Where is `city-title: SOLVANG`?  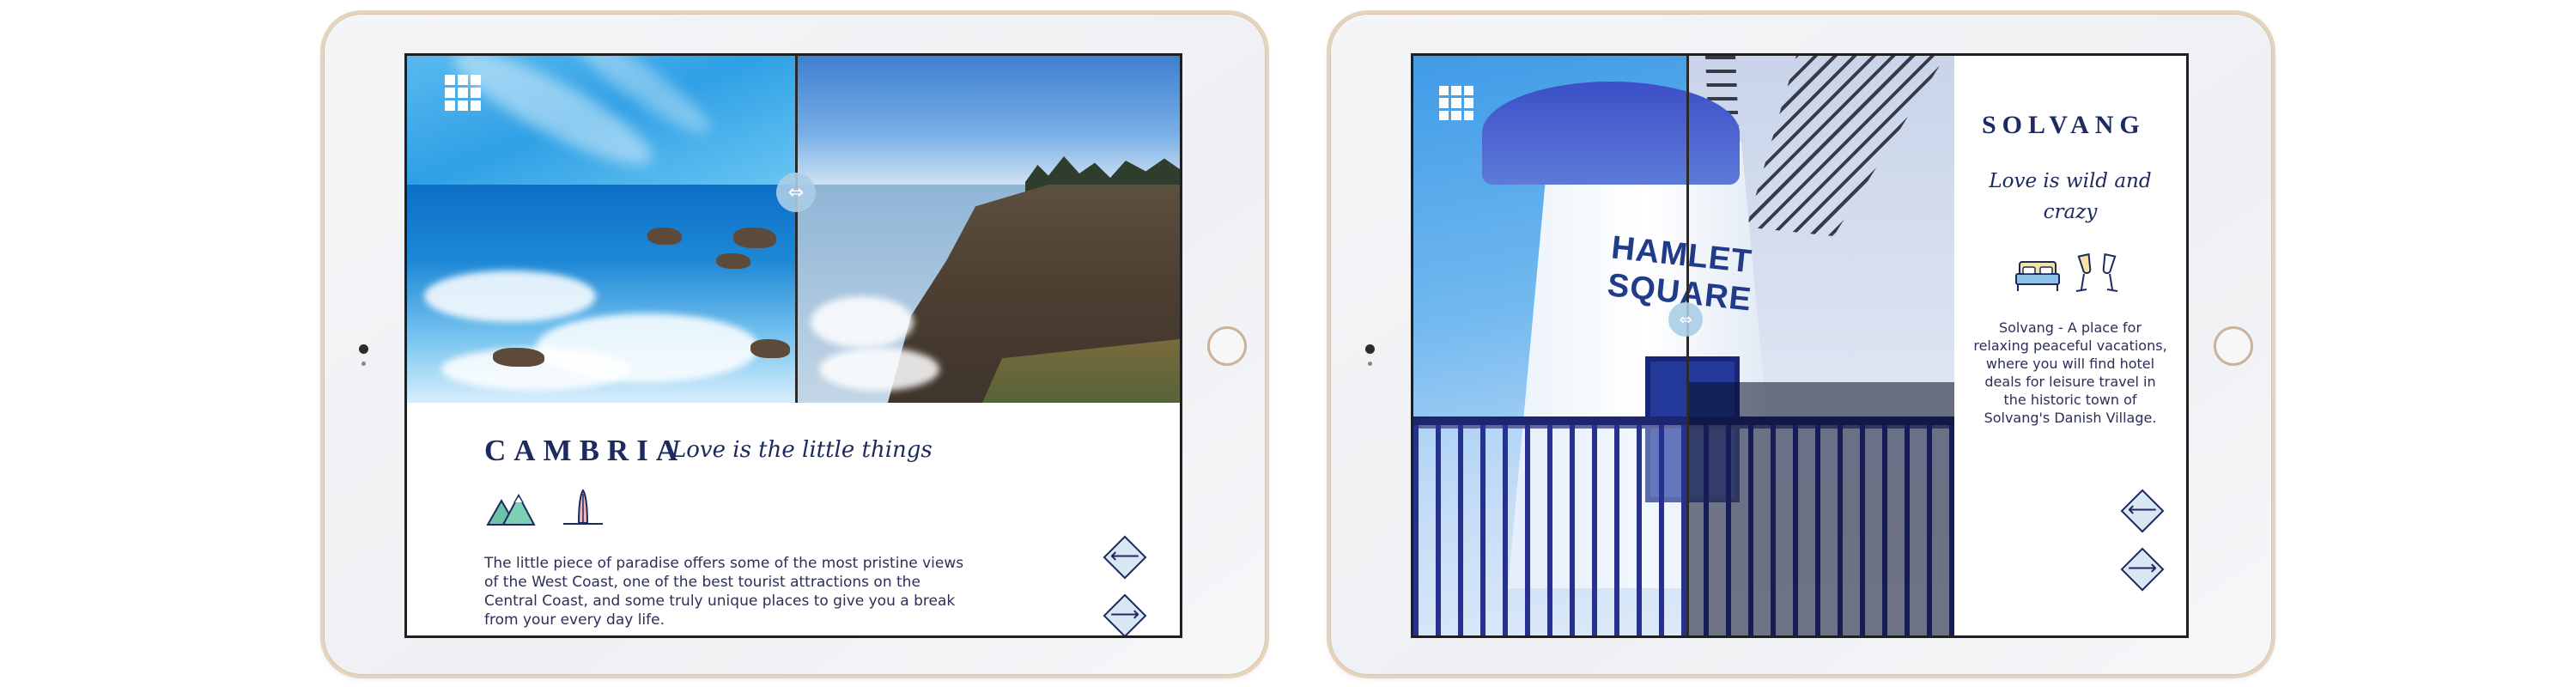 city-title: SOLVANG is located at coordinates (2064, 125).